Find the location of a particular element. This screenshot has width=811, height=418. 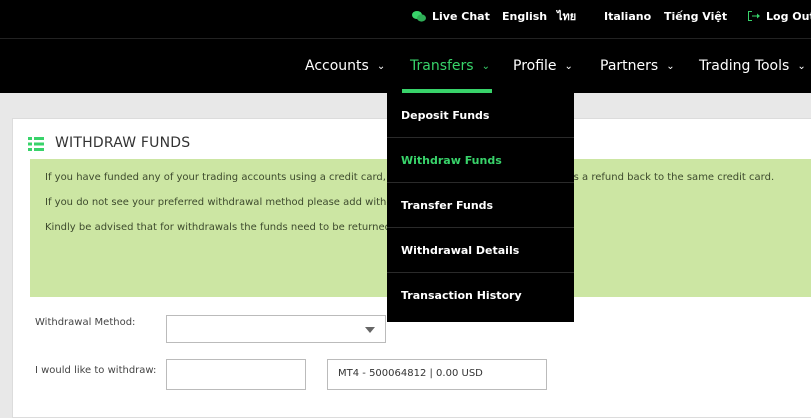

nav-partners: Partners ⌄ is located at coordinates (637, 66).